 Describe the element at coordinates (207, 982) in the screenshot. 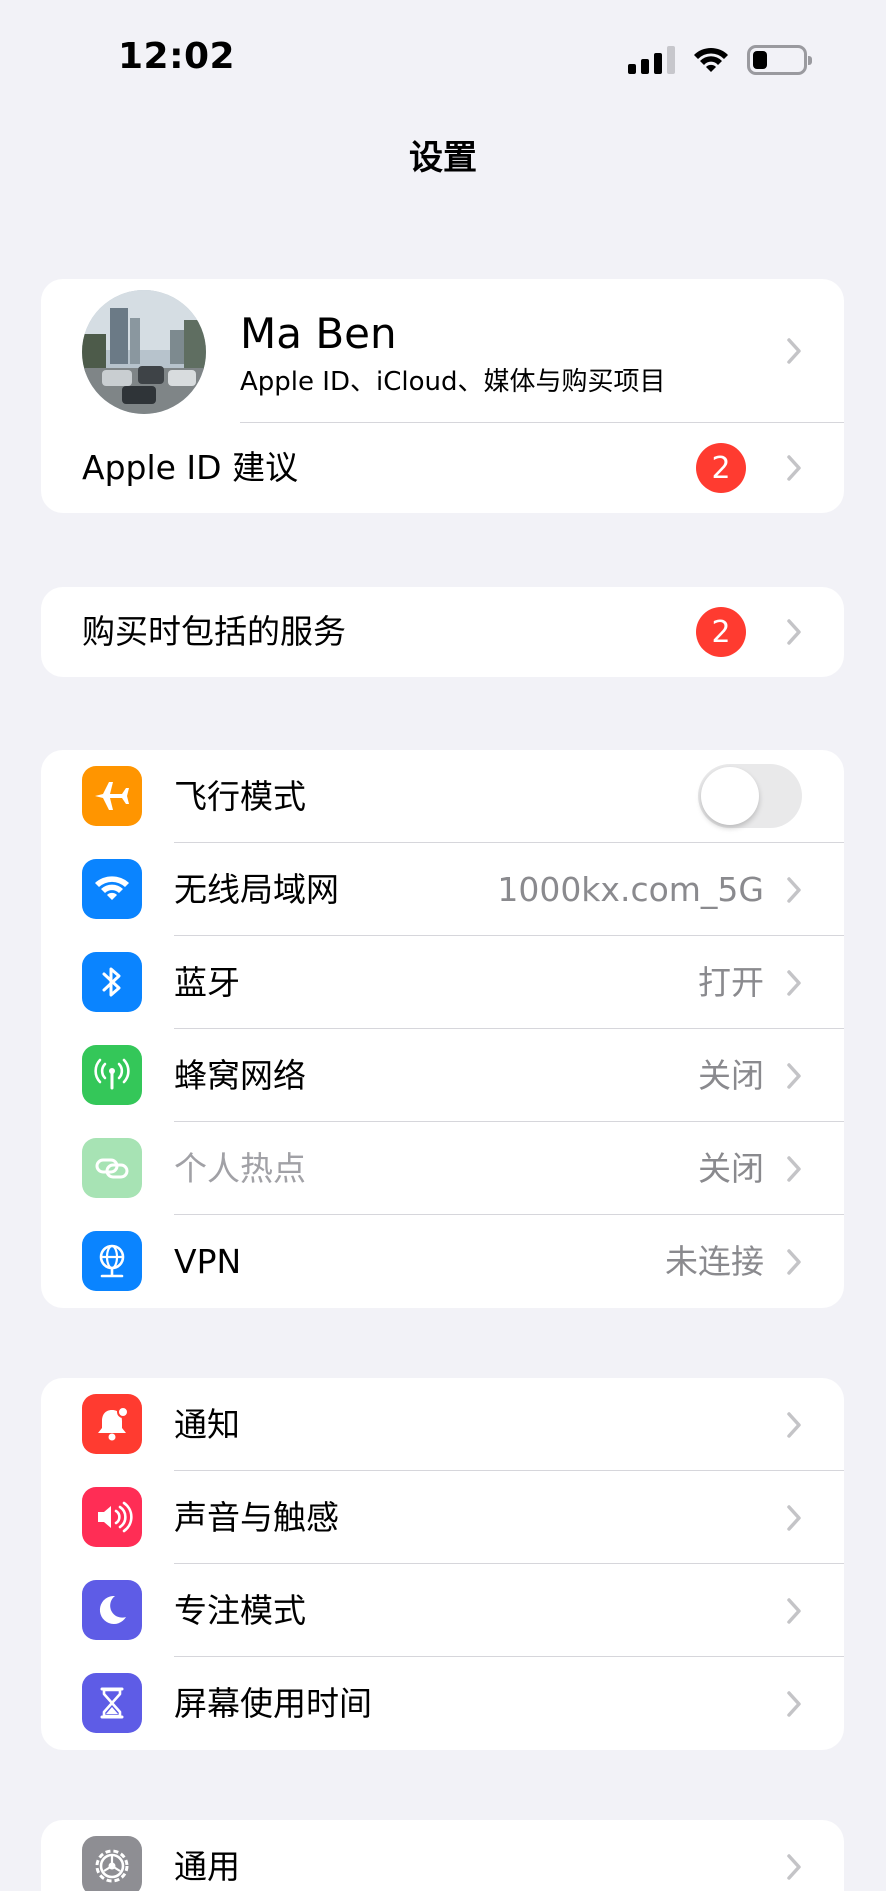

I see `bluetooth-label: 蓝牙` at that location.